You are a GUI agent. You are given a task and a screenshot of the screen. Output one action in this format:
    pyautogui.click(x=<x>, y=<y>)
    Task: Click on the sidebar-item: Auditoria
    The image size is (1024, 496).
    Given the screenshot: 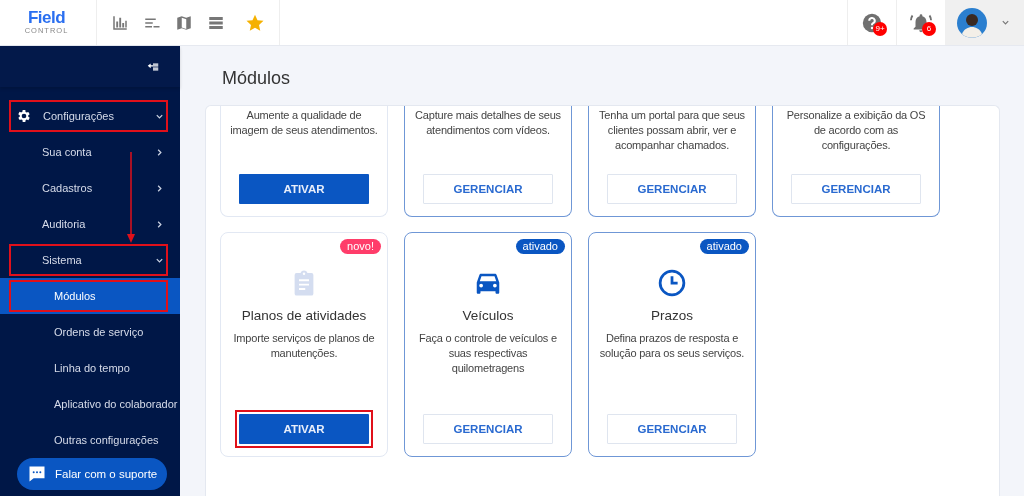 What is the action you would take?
    pyautogui.click(x=90, y=224)
    